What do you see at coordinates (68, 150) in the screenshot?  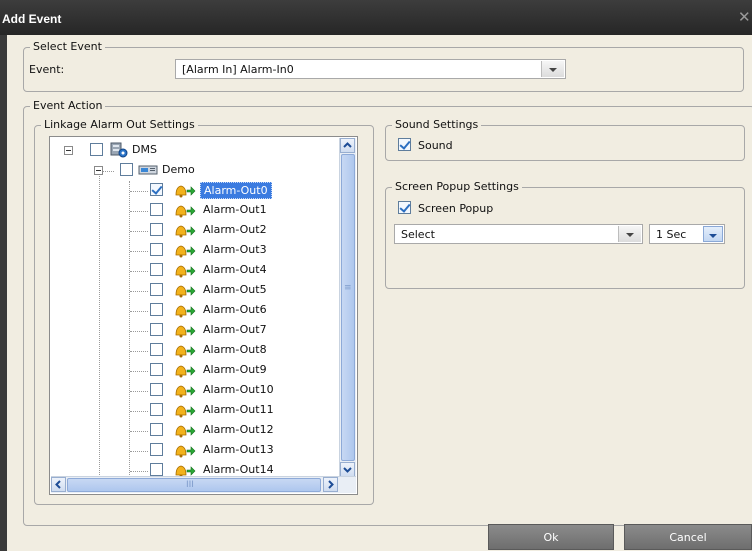 I see `tree-expander-dms` at bounding box center [68, 150].